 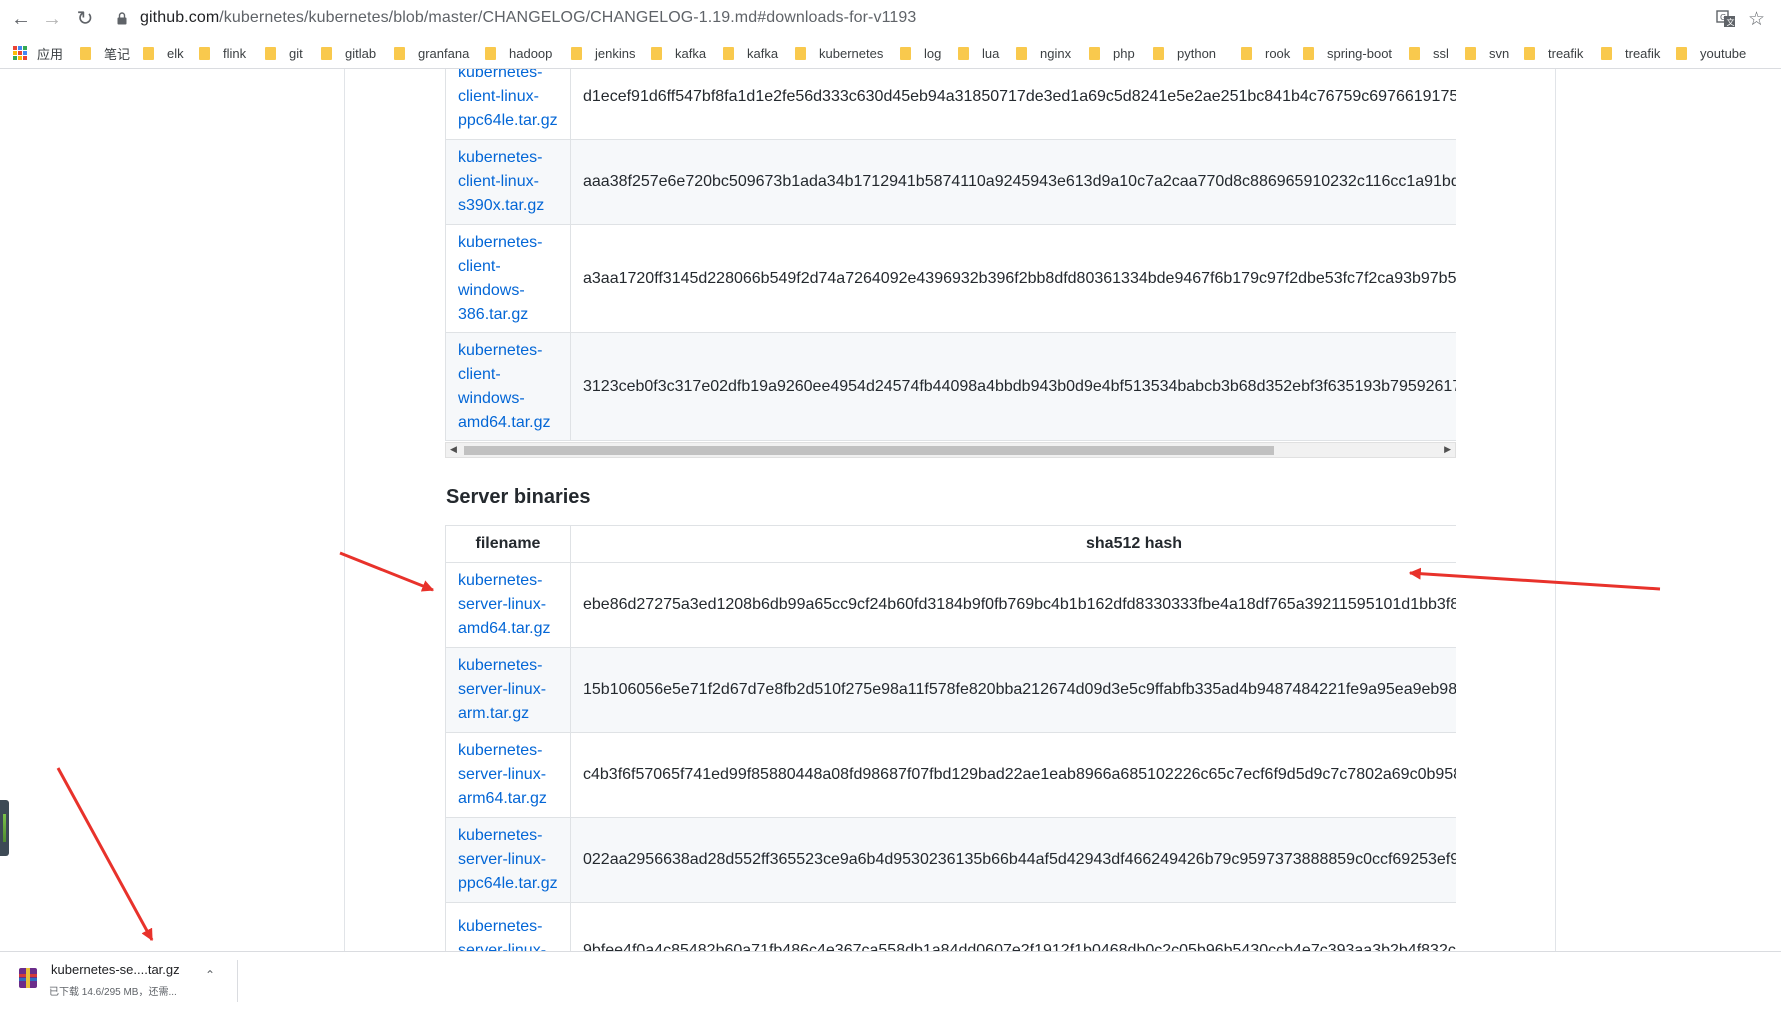 I want to click on section-heading: Server binaries, so click(x=518, y=497).